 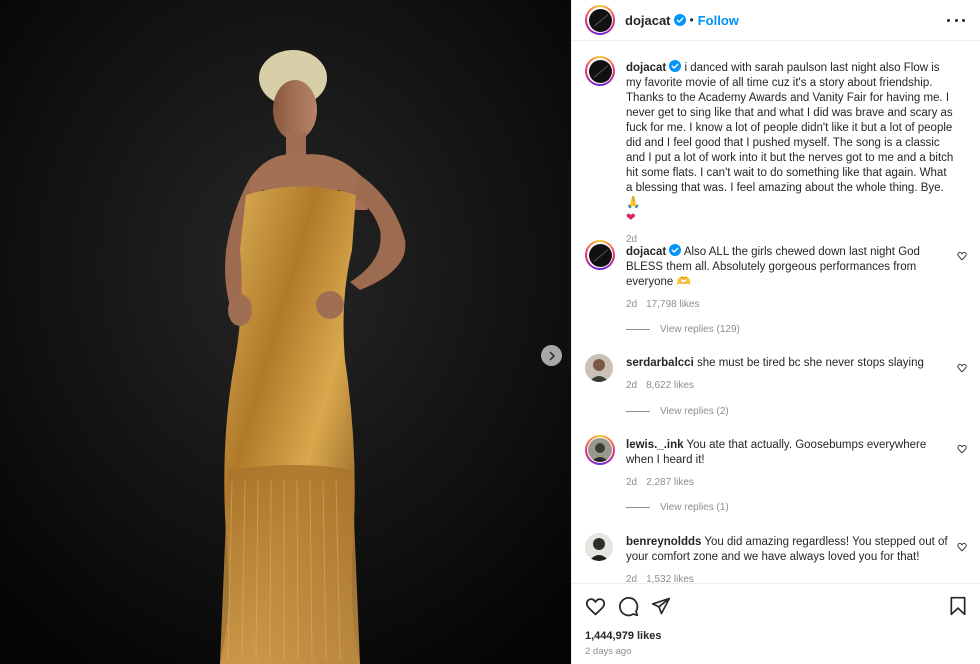 I want to click on share-icon, so click(x=661, y=606).